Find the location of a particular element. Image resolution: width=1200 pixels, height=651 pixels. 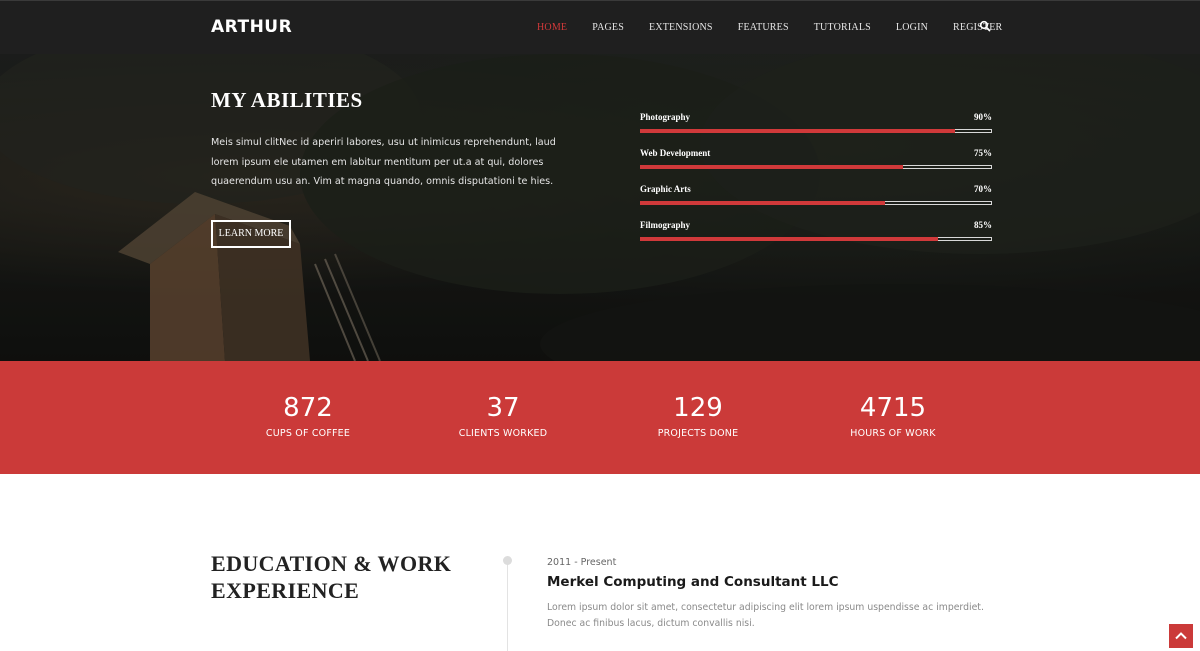

search-icon is located at coordinates (985, 26).